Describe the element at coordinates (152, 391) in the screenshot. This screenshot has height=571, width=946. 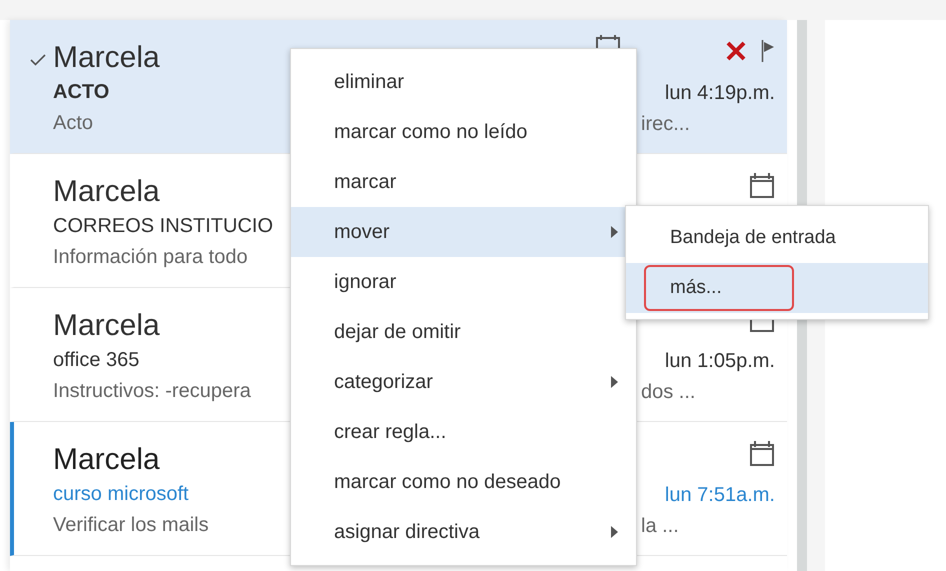
I see `message-preview: Instructivos: -recupera` at that location.